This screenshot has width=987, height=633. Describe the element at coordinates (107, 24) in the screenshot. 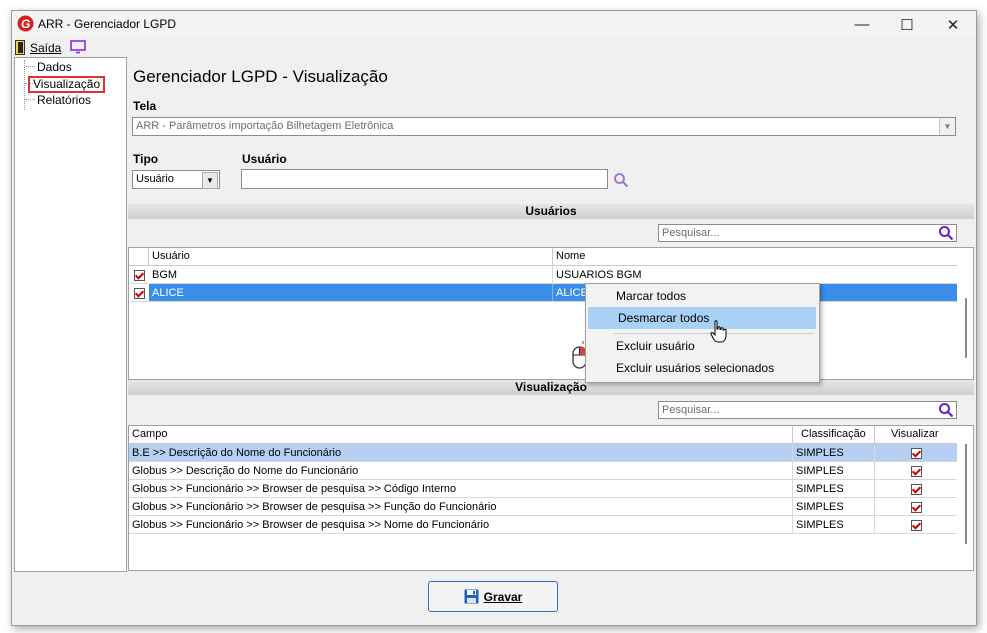

I see `window-title: ARR - Gerenciador LGPD` at that location.